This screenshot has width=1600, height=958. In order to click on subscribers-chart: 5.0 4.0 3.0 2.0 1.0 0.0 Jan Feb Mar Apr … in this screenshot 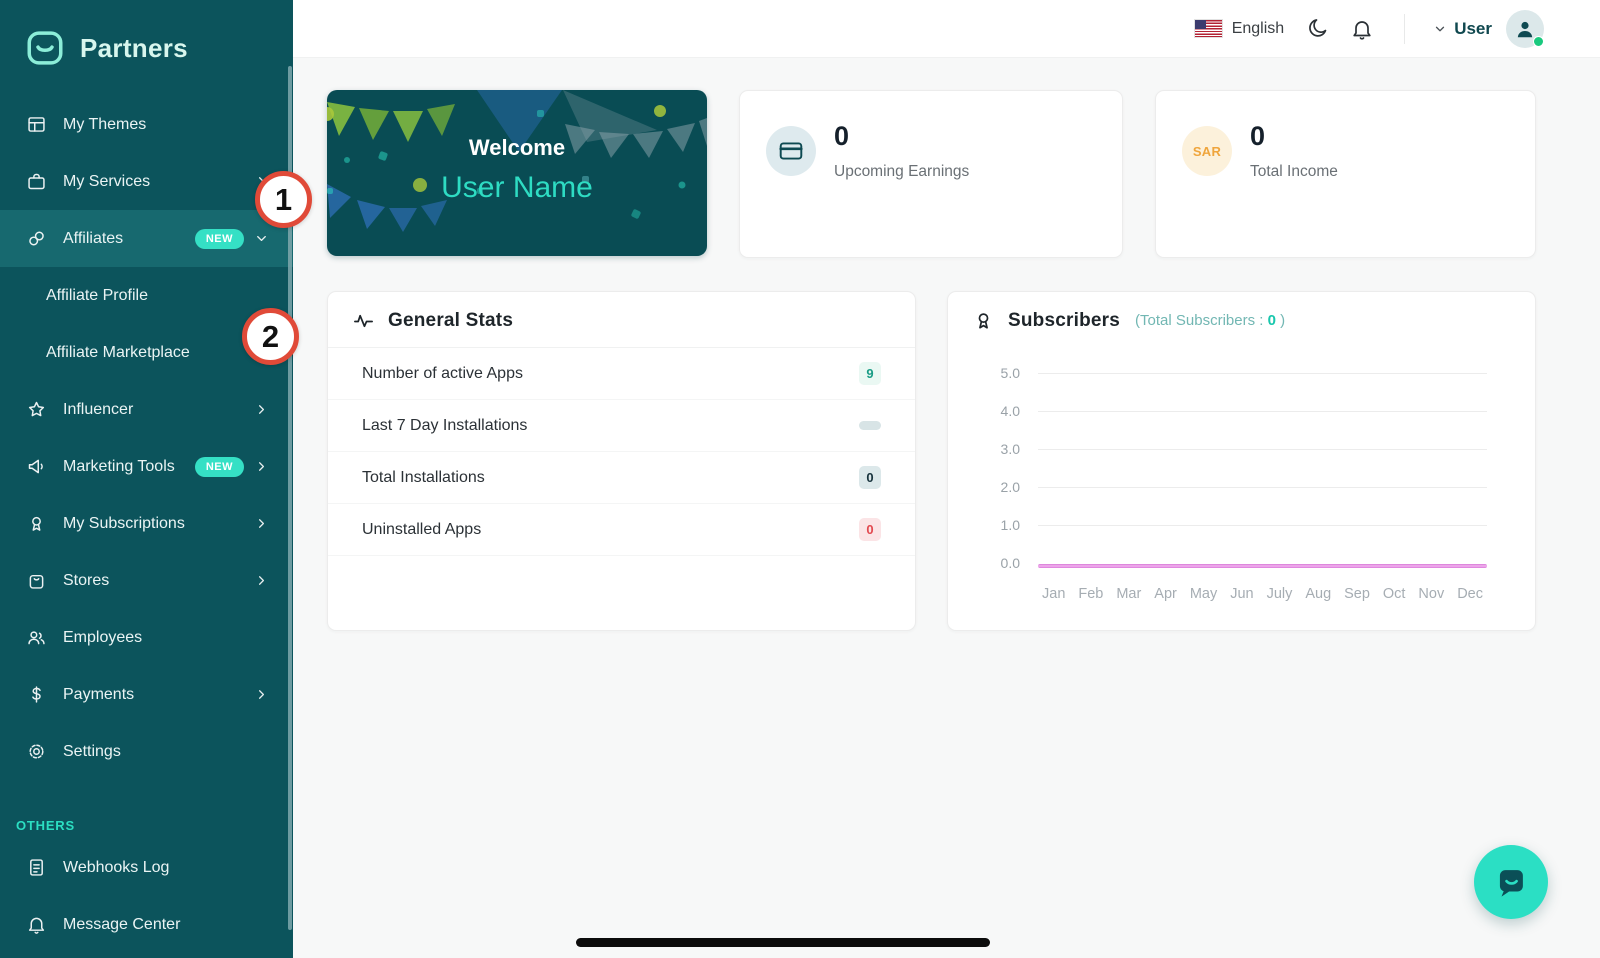, I will do `click(1237, 489)`.